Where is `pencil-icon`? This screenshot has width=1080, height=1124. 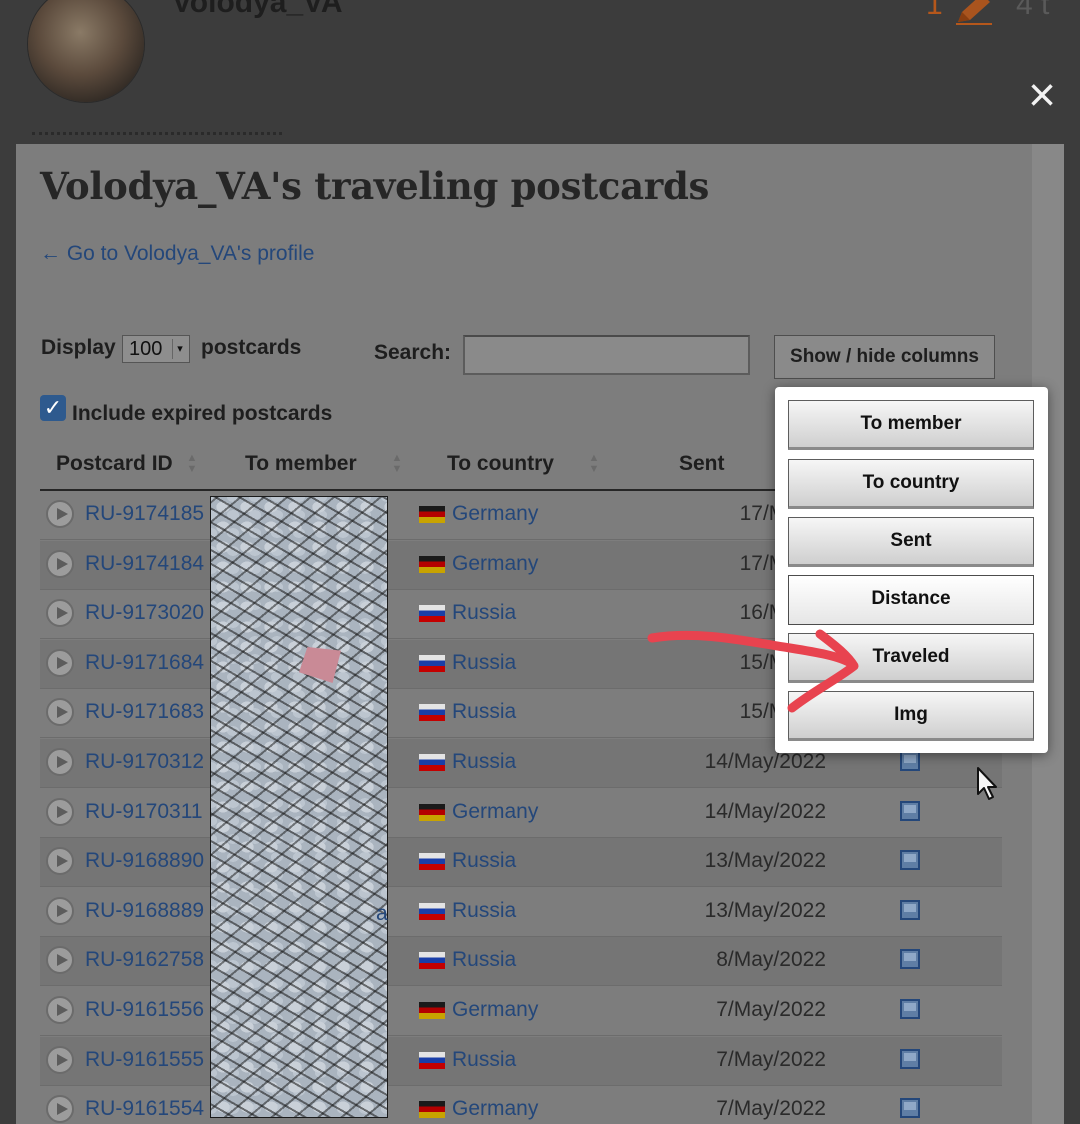 pencil-icon is located at coordinates (973, 13).